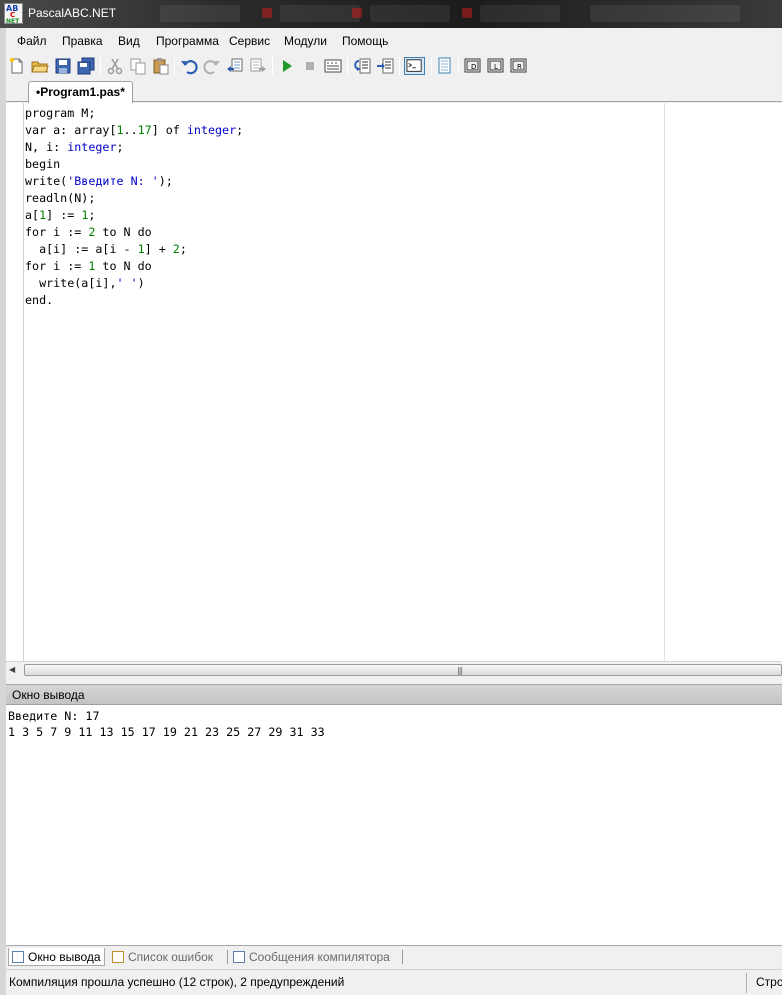 This screenshot has height=995, width=782. Describe the element at coordinates (239, 957) in the screenshot. I see `compiler-messages-tab-icon` at that location.